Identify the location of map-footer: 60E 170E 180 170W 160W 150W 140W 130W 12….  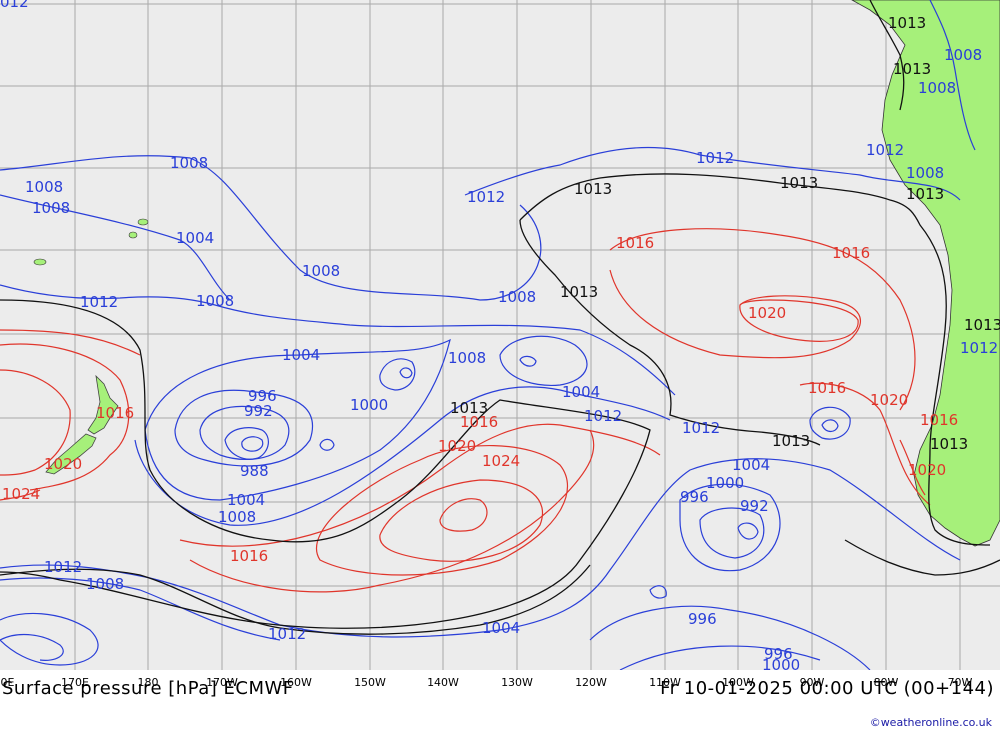
(500, 701).